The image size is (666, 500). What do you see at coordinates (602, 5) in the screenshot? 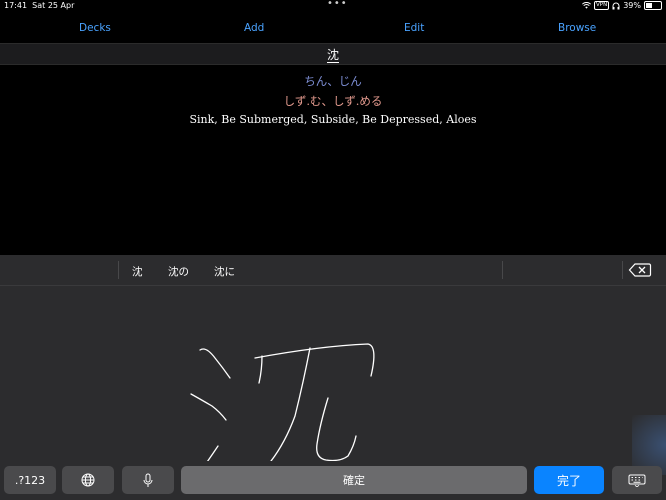
I see `vpn-badge: VPN` at bounding box center [602, 5].